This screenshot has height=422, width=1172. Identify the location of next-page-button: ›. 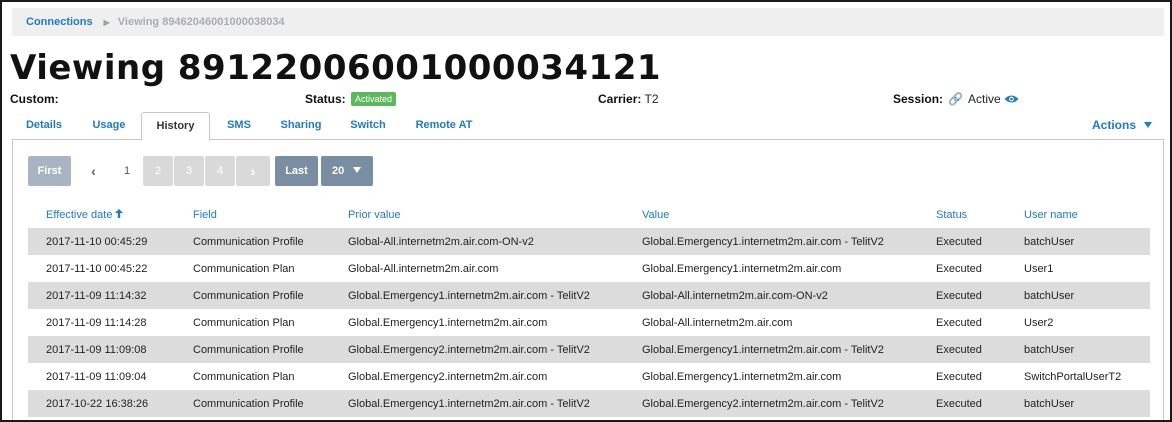
(253, 171).